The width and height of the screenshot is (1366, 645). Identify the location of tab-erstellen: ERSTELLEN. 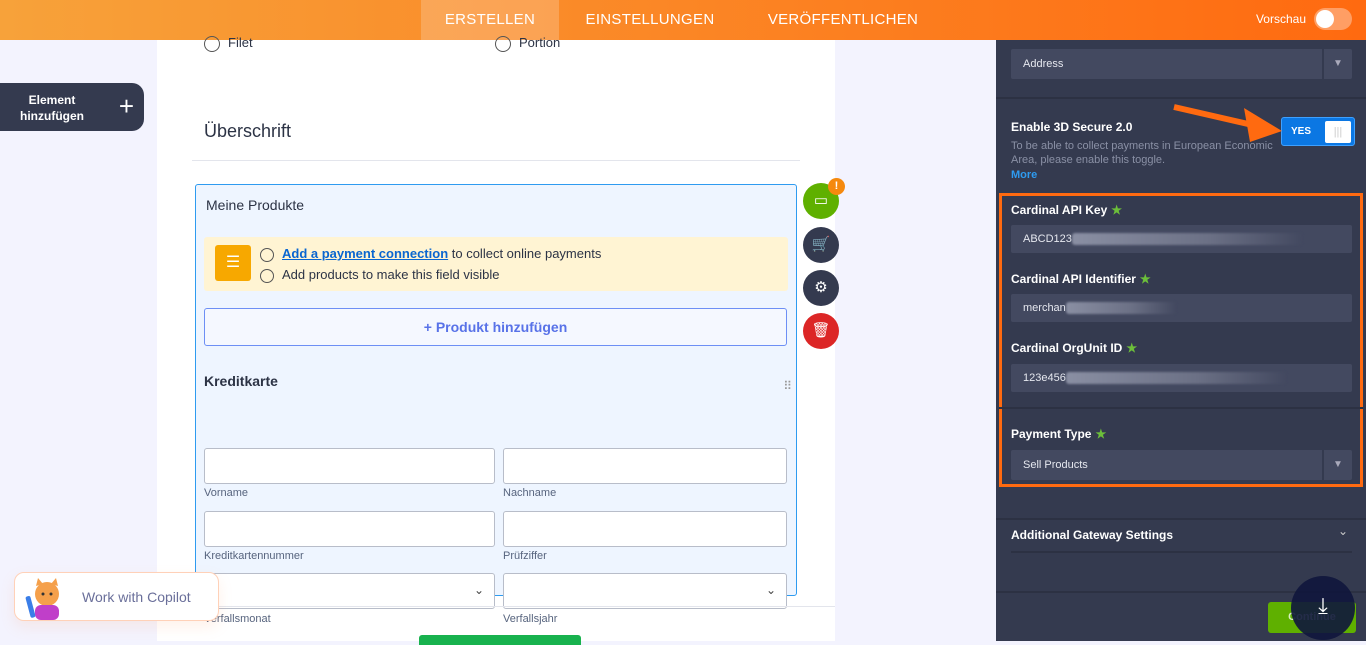
(490, 20).